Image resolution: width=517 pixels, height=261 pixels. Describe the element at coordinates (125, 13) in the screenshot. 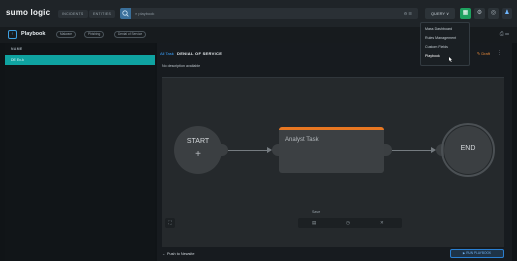

I see `search-icon` at that location.